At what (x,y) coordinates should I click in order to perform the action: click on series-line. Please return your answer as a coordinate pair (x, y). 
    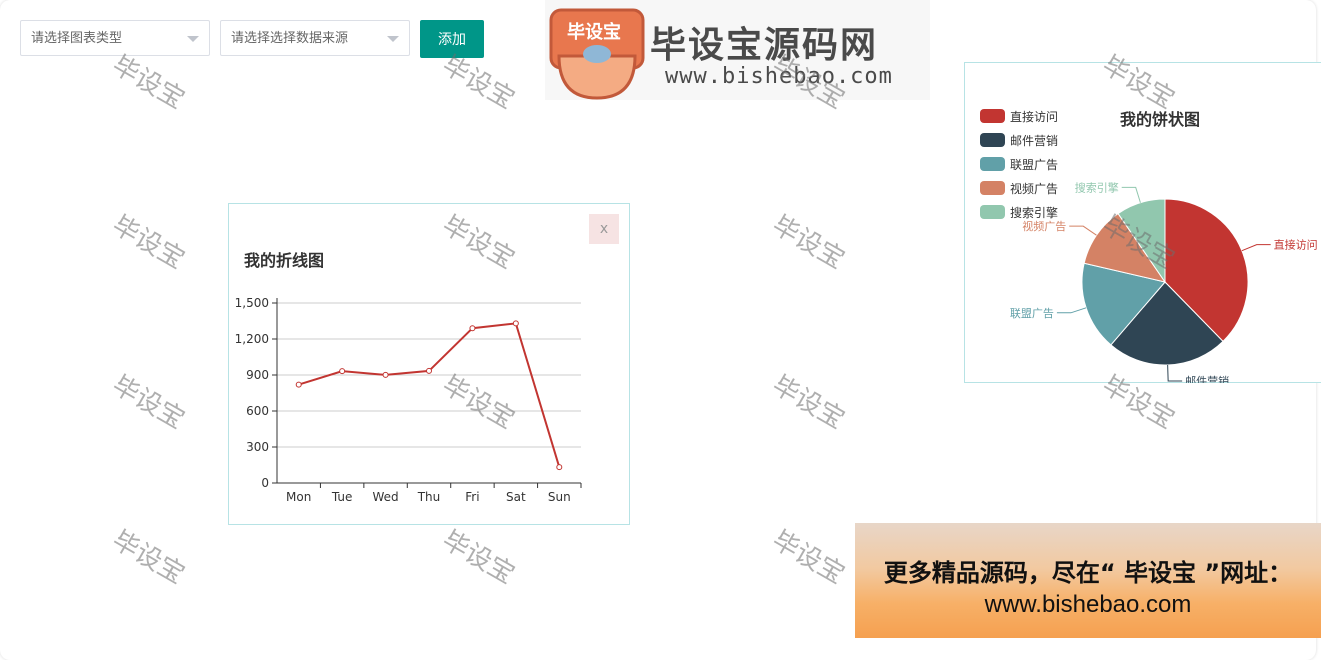
    Looking at the image, I should click on (429, 395).